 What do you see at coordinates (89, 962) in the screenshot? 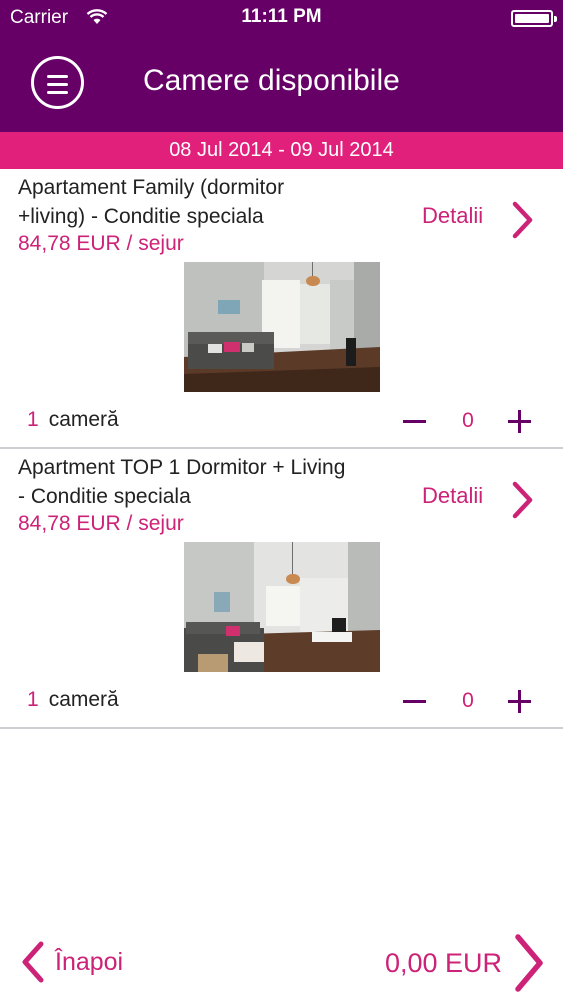
I see `back-label: Înapoi` at bounding box center [89, 962].